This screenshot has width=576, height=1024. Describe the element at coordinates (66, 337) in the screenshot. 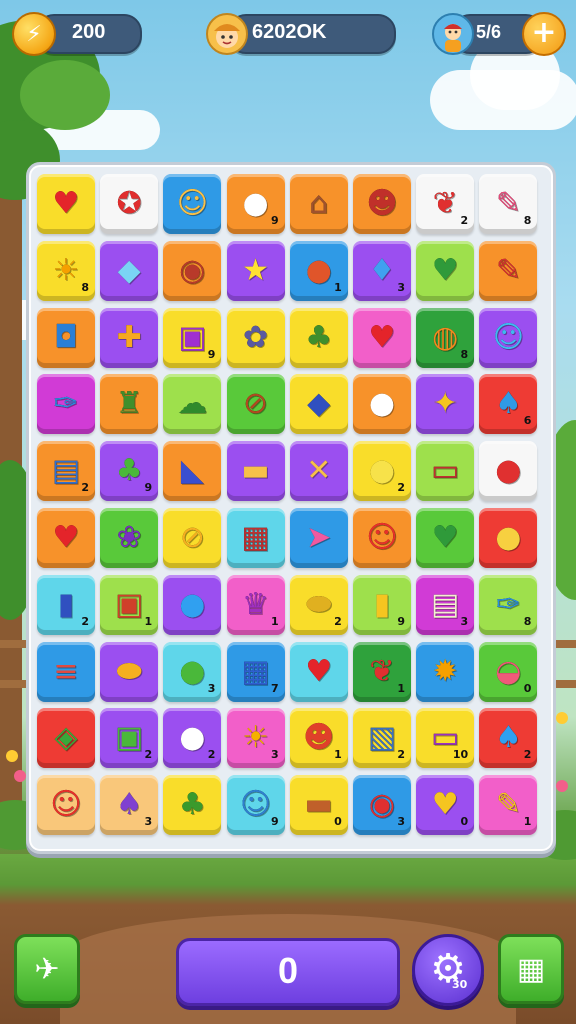

I see `tile: ◘` at that location.